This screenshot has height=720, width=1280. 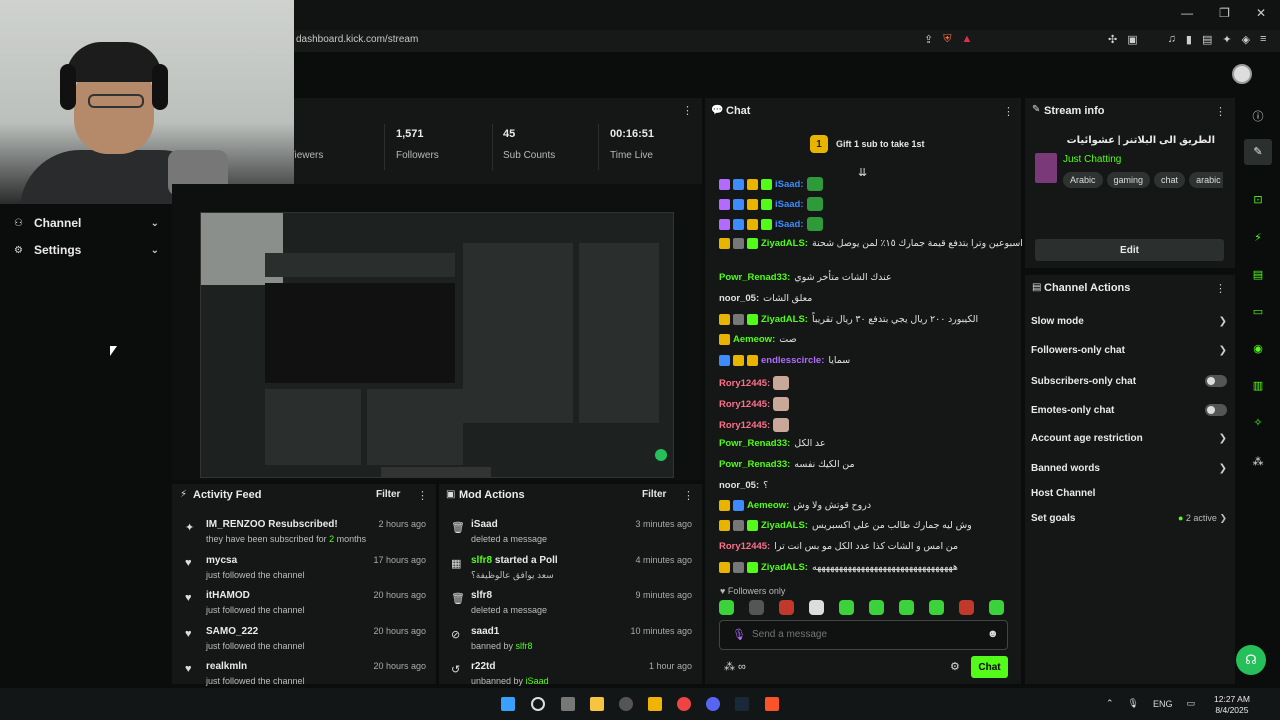 What do you see at coordinates (735, 666) in the screenshot?
I see `kick-points-icon: ⁂ ∞` at bounding box center [735, 666].